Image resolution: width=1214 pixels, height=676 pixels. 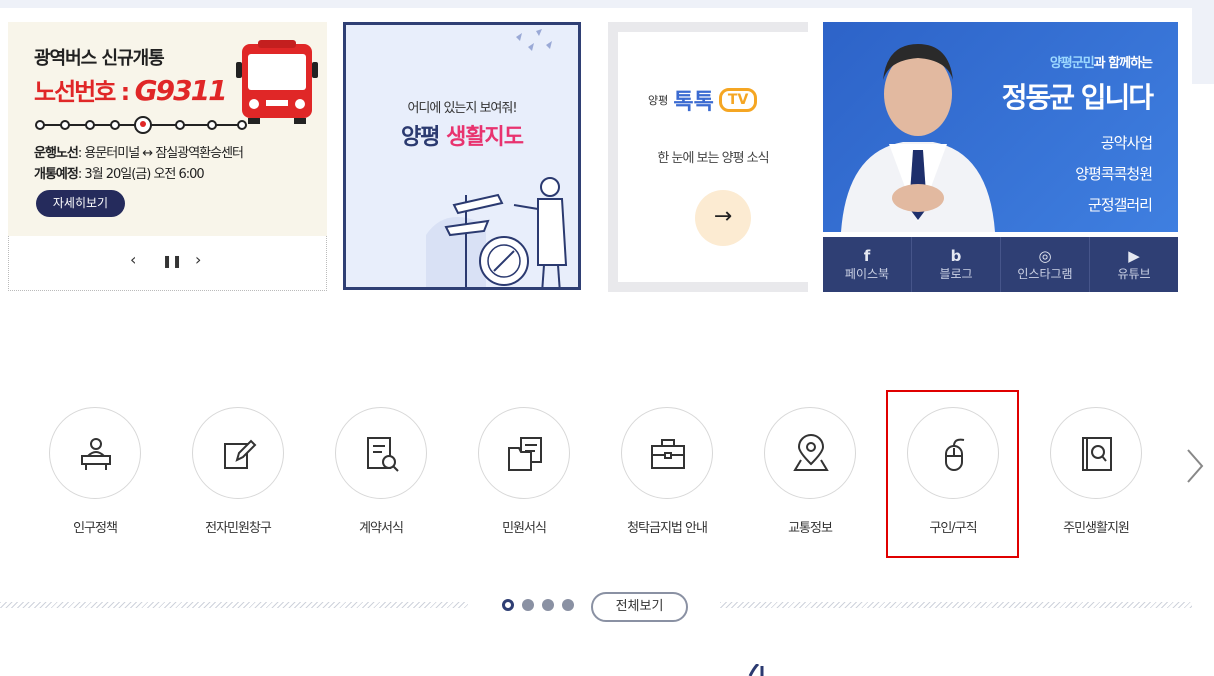 I want to click on tok-tok-tv-logo: 양평 톡톡 TV, so click(x=703, y=100).